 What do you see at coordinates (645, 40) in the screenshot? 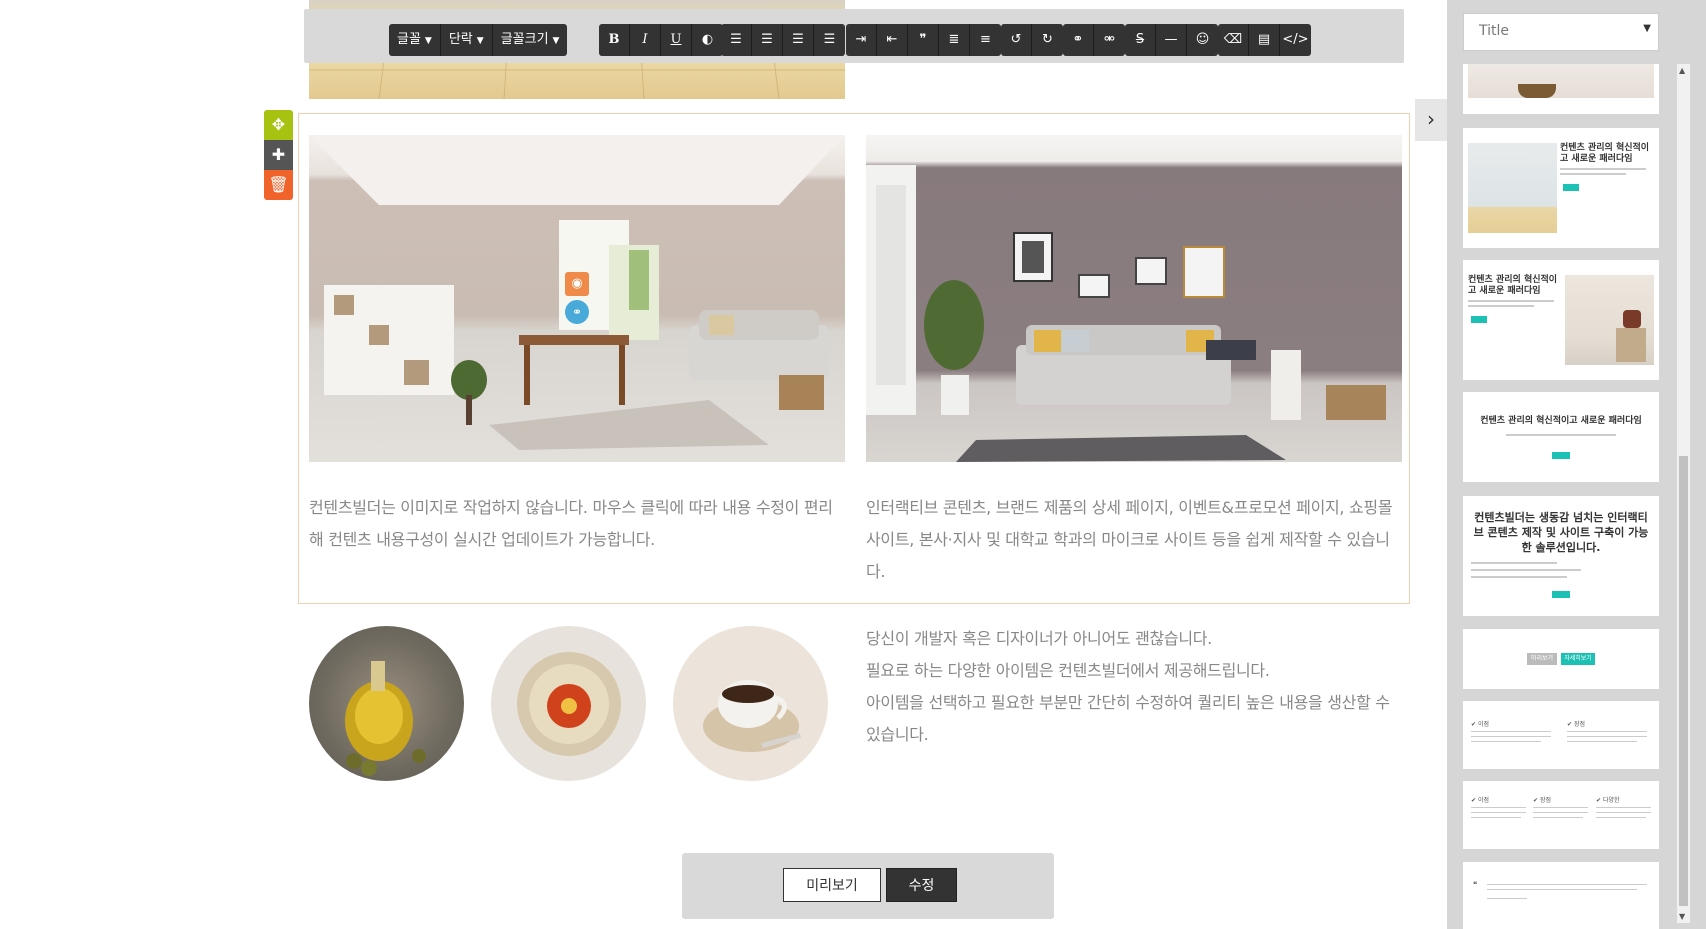
I see `italic-button: I` at bounding box center [645, 40].